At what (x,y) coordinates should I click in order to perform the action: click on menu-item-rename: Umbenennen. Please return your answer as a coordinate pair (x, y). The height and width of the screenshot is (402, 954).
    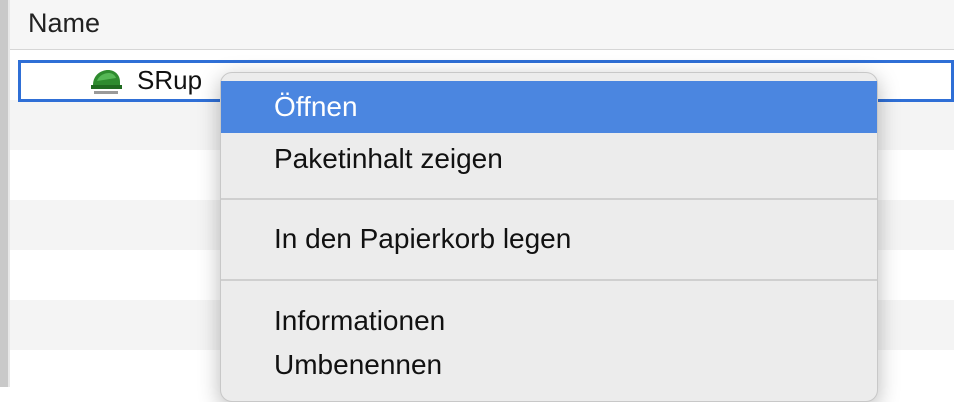
    Looking at the image, I should click on (549, 365).